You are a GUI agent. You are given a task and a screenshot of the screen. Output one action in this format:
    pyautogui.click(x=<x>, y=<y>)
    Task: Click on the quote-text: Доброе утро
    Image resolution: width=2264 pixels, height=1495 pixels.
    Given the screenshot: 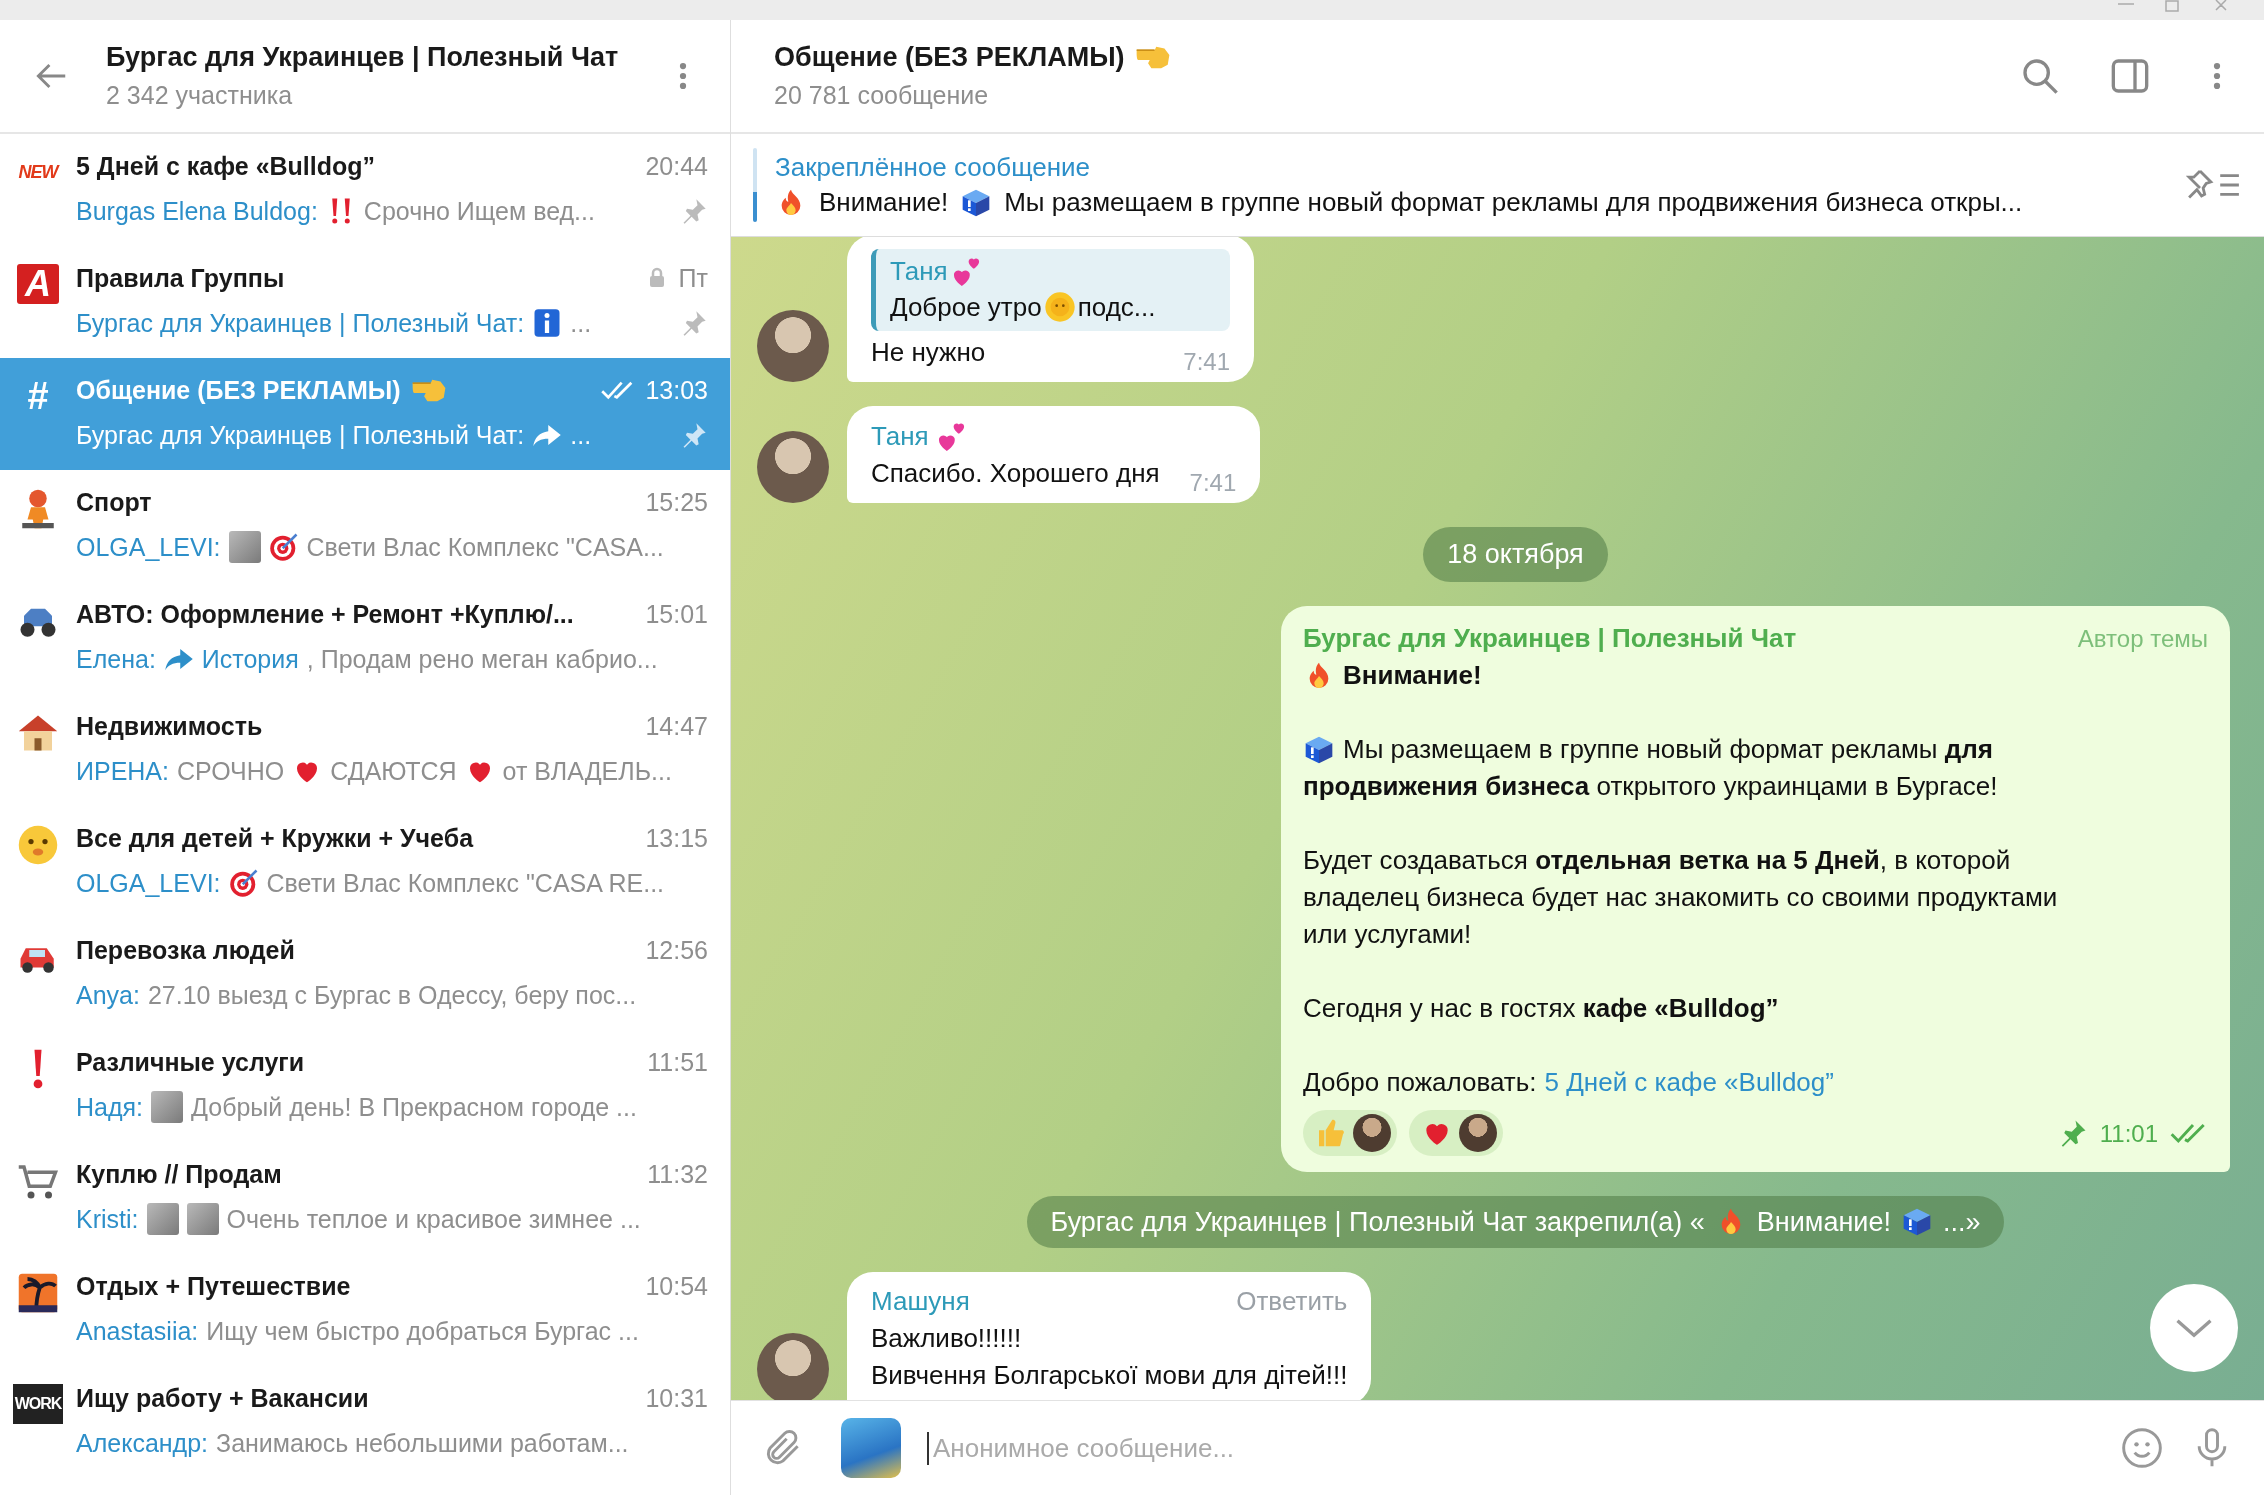 What is the action you would take?
    pyautogui.click(x=966, y=307)
    